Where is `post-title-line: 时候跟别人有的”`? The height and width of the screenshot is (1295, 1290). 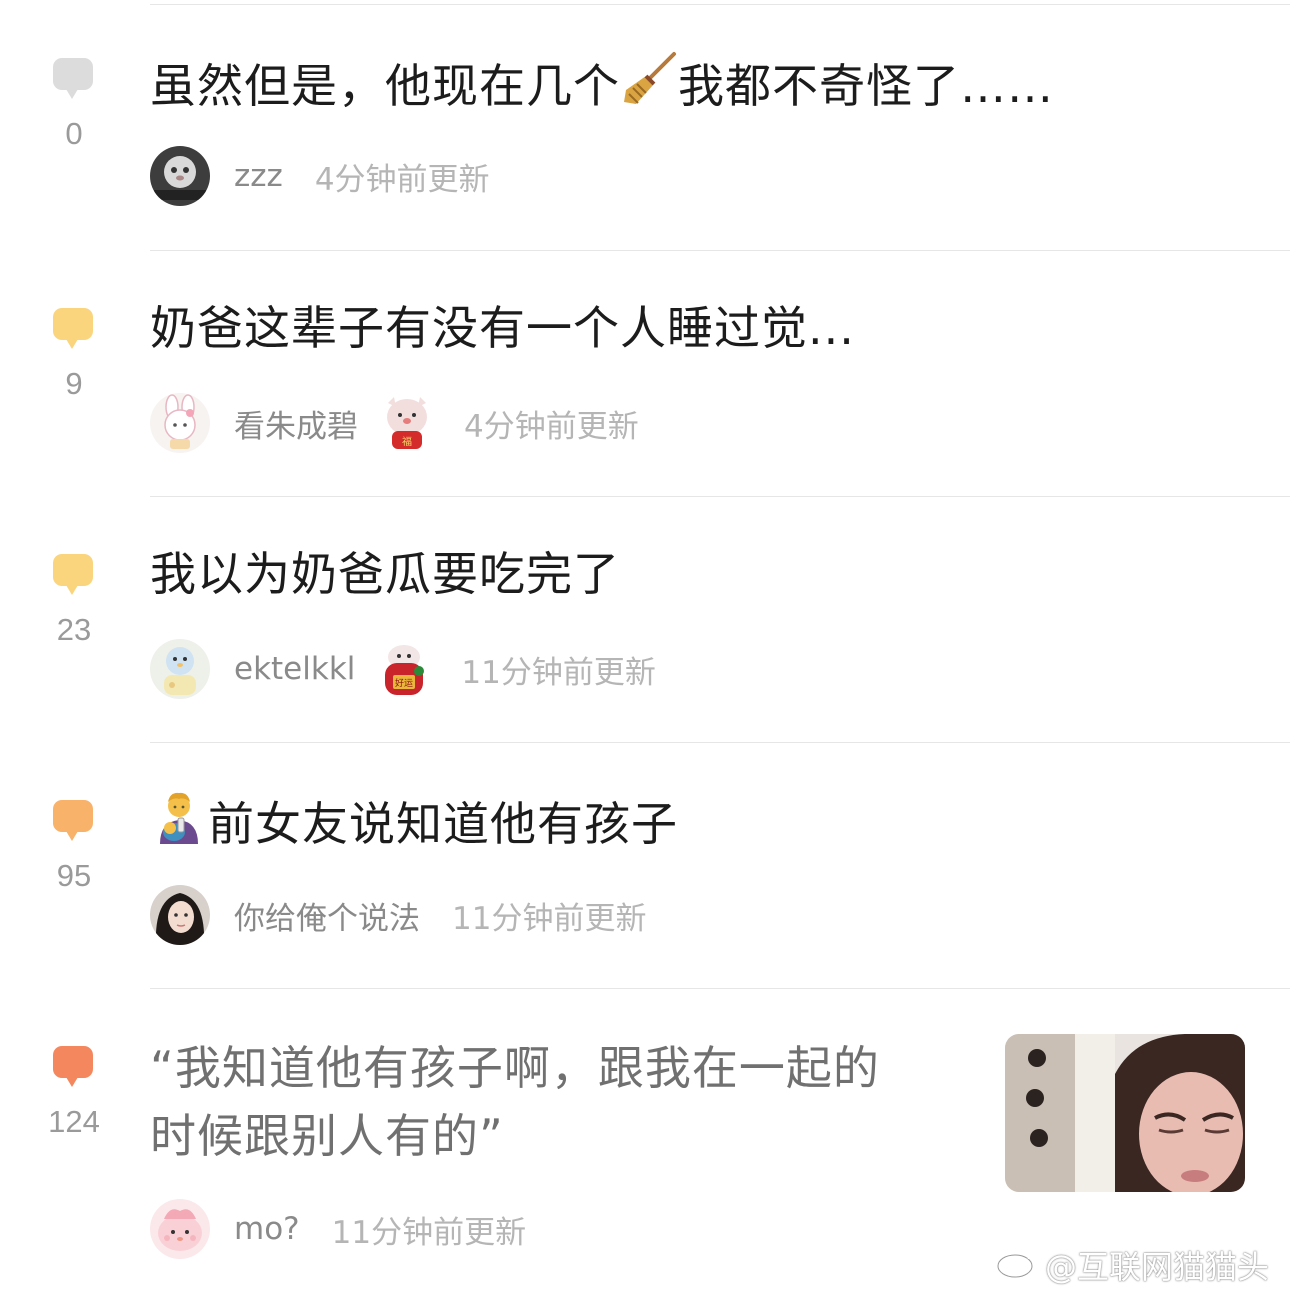
post-title-line: 时候跟别人有的” is located at coordinates (327, 1136).